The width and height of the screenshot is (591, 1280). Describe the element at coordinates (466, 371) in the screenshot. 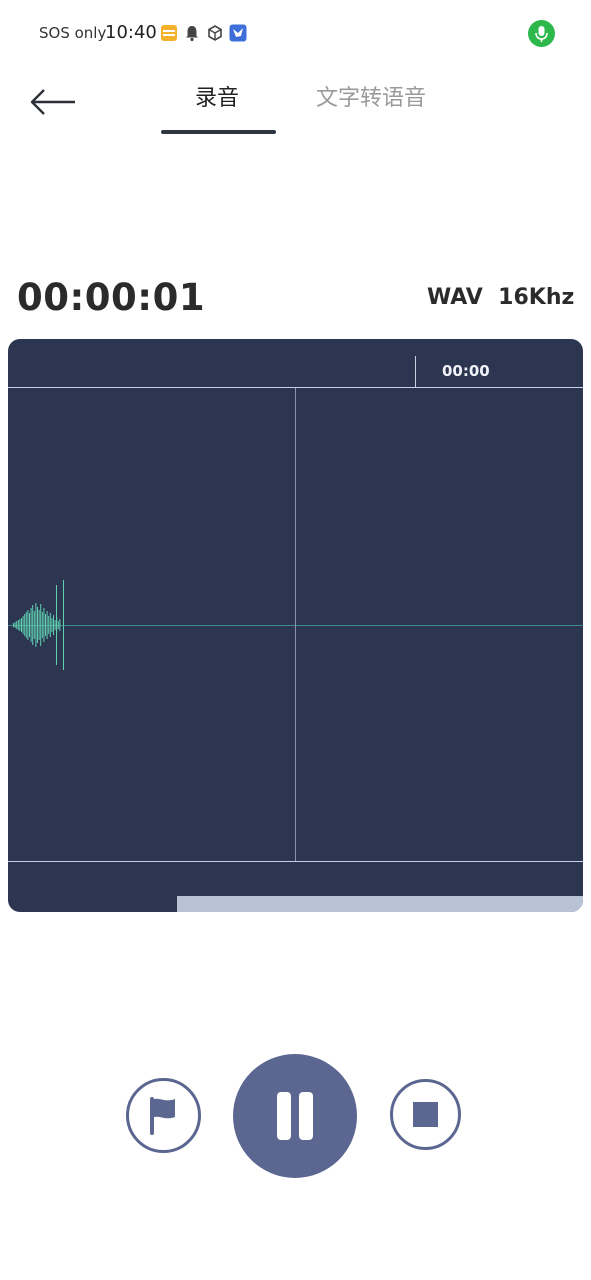

I see `timeline-label: 00:00` at that location.